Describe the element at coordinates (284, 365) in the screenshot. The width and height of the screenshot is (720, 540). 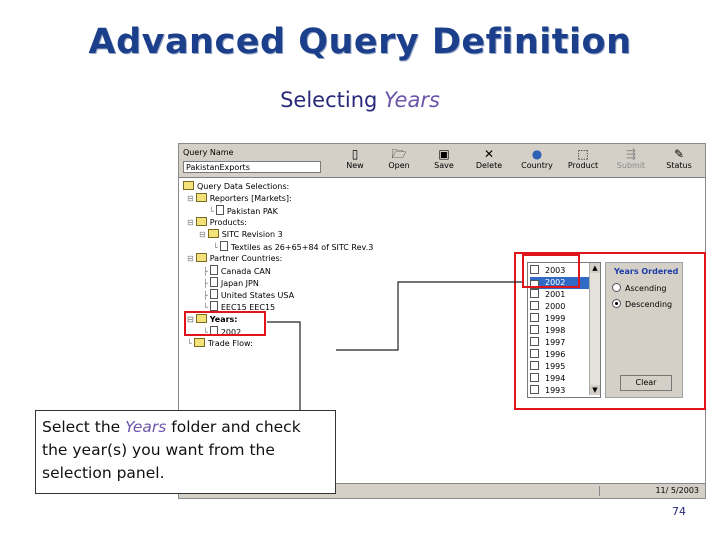
I see `connector-years-folder` at that location.